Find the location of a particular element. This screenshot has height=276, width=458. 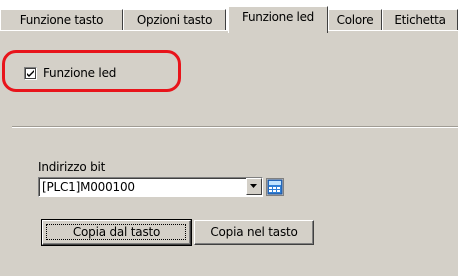

separator is located at coordinates (235, 127).